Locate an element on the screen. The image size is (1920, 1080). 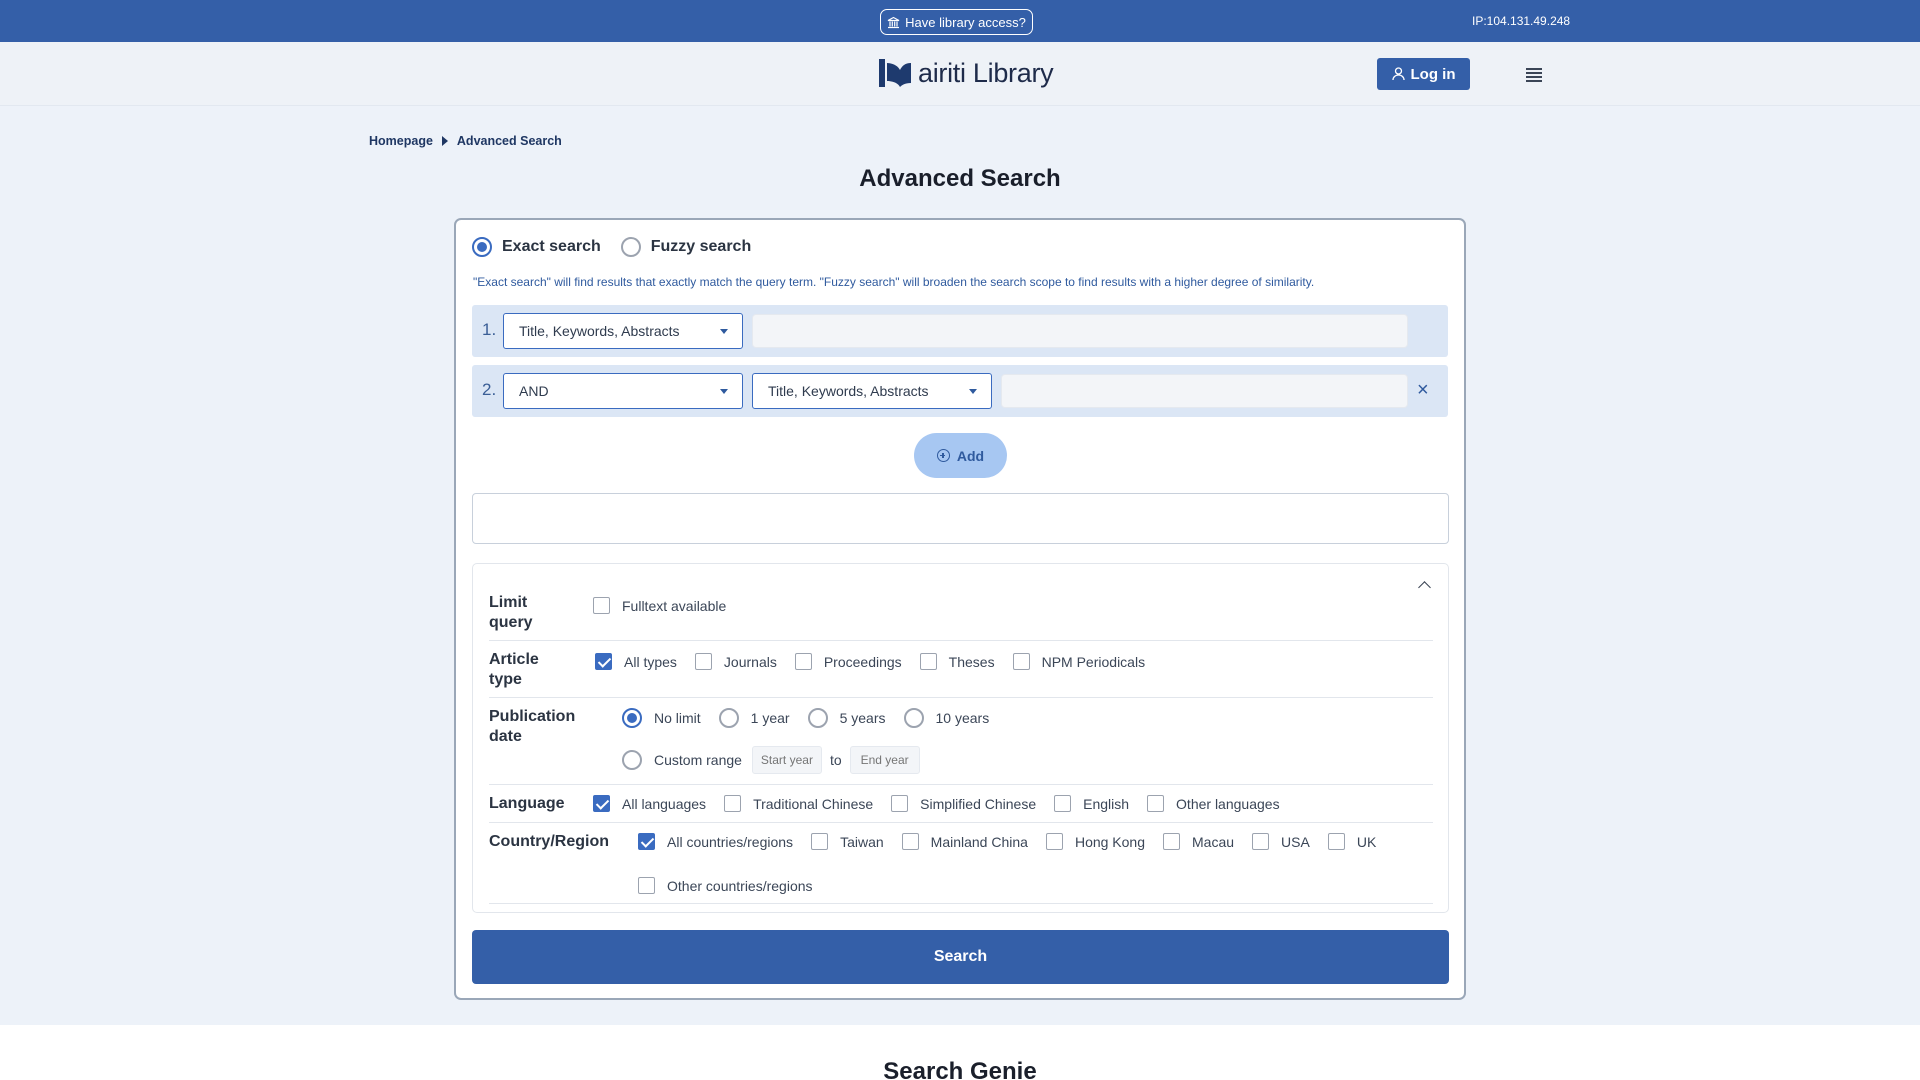
article-type-journals: Journals is located at coordinates (735, 661).